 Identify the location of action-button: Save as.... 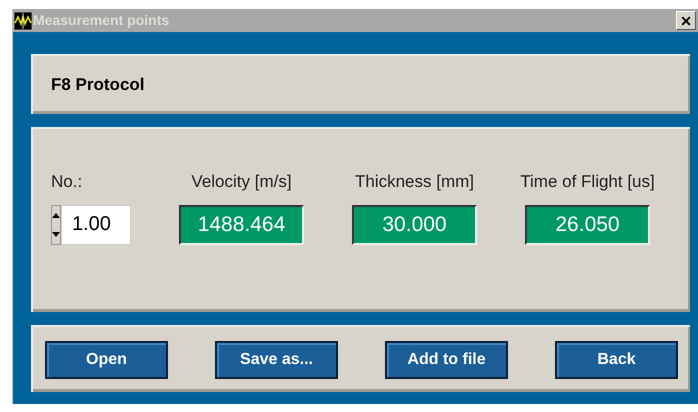
(276, 359).